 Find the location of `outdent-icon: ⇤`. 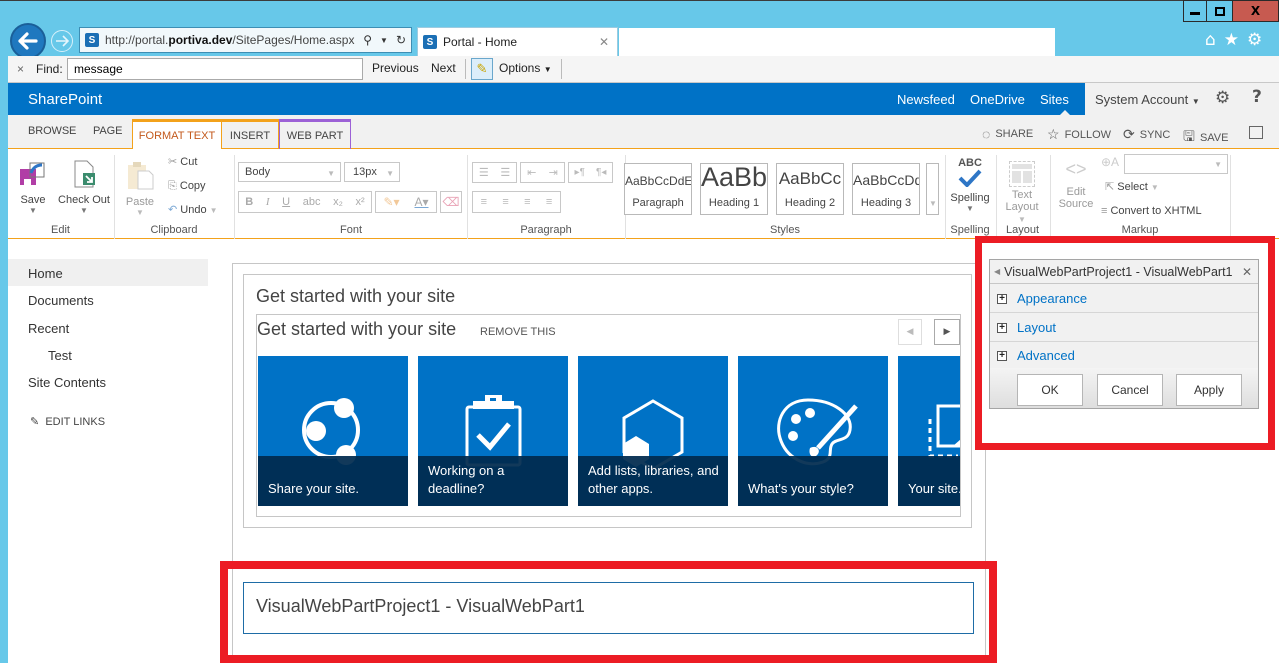

outdent-icon: ⇤ is located at coordinates (531, 172).